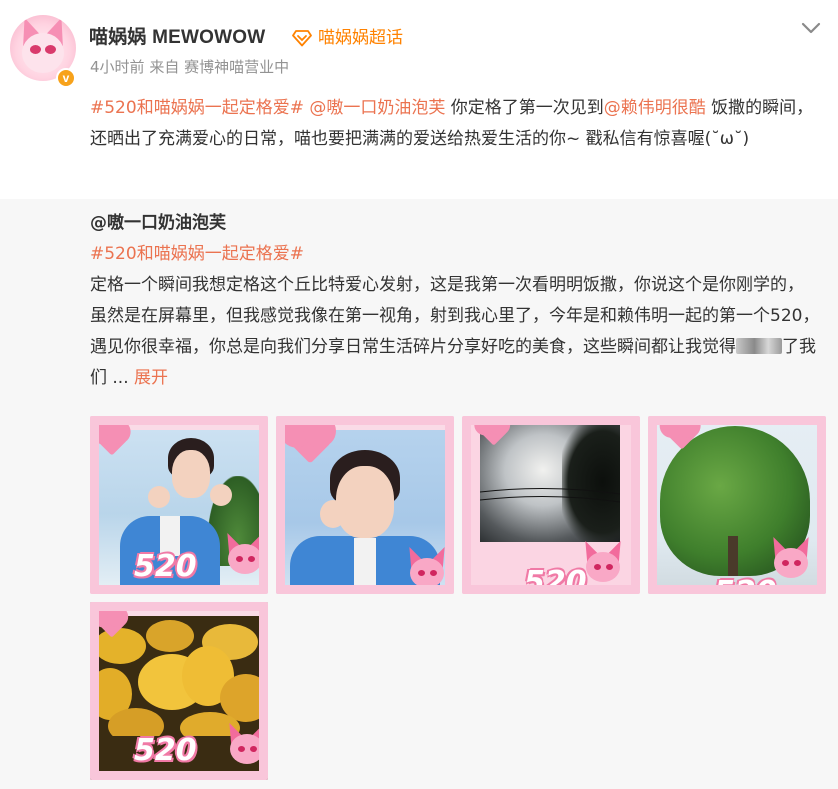 This screenshot has height=789, width=838. What do you see at coordinates (811, 28) in the screenshot?
I see `chevron-down-icon` at bounding box center [811, 28].